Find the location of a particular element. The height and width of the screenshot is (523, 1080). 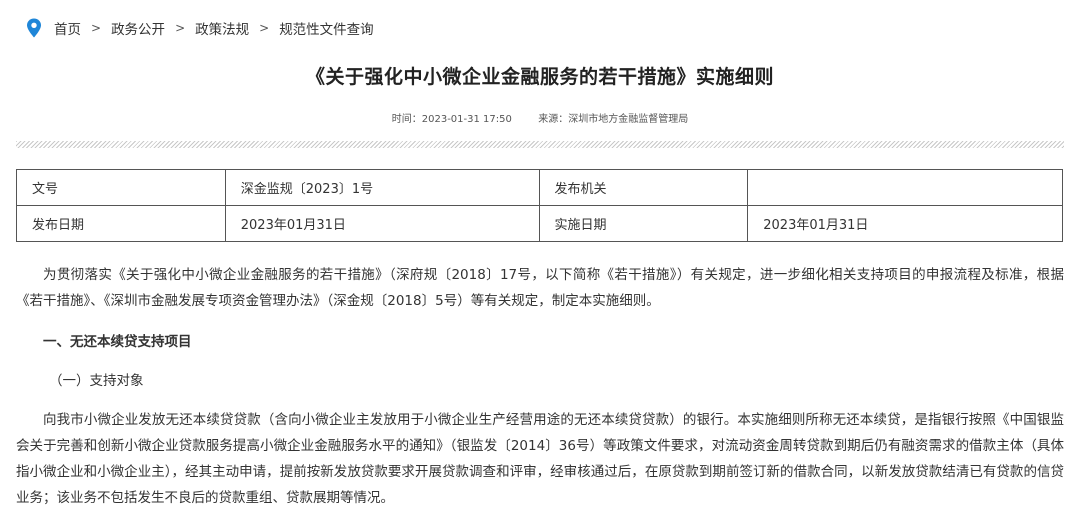

breadcrumb-home: 首页 is located at coordinates (67, 28).